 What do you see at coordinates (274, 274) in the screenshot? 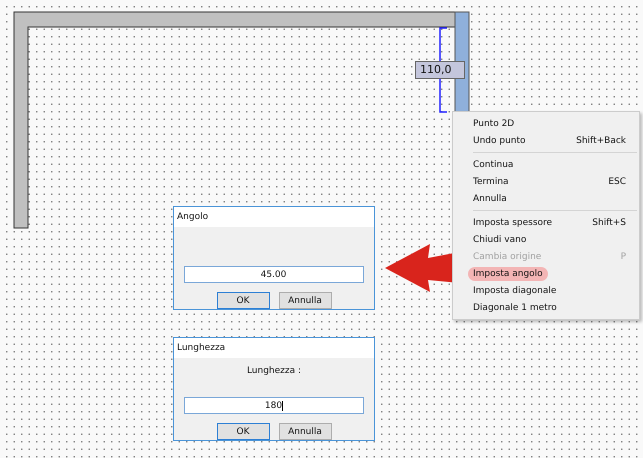
I see `input-field: 45.00` at bounding box center [274, 274].